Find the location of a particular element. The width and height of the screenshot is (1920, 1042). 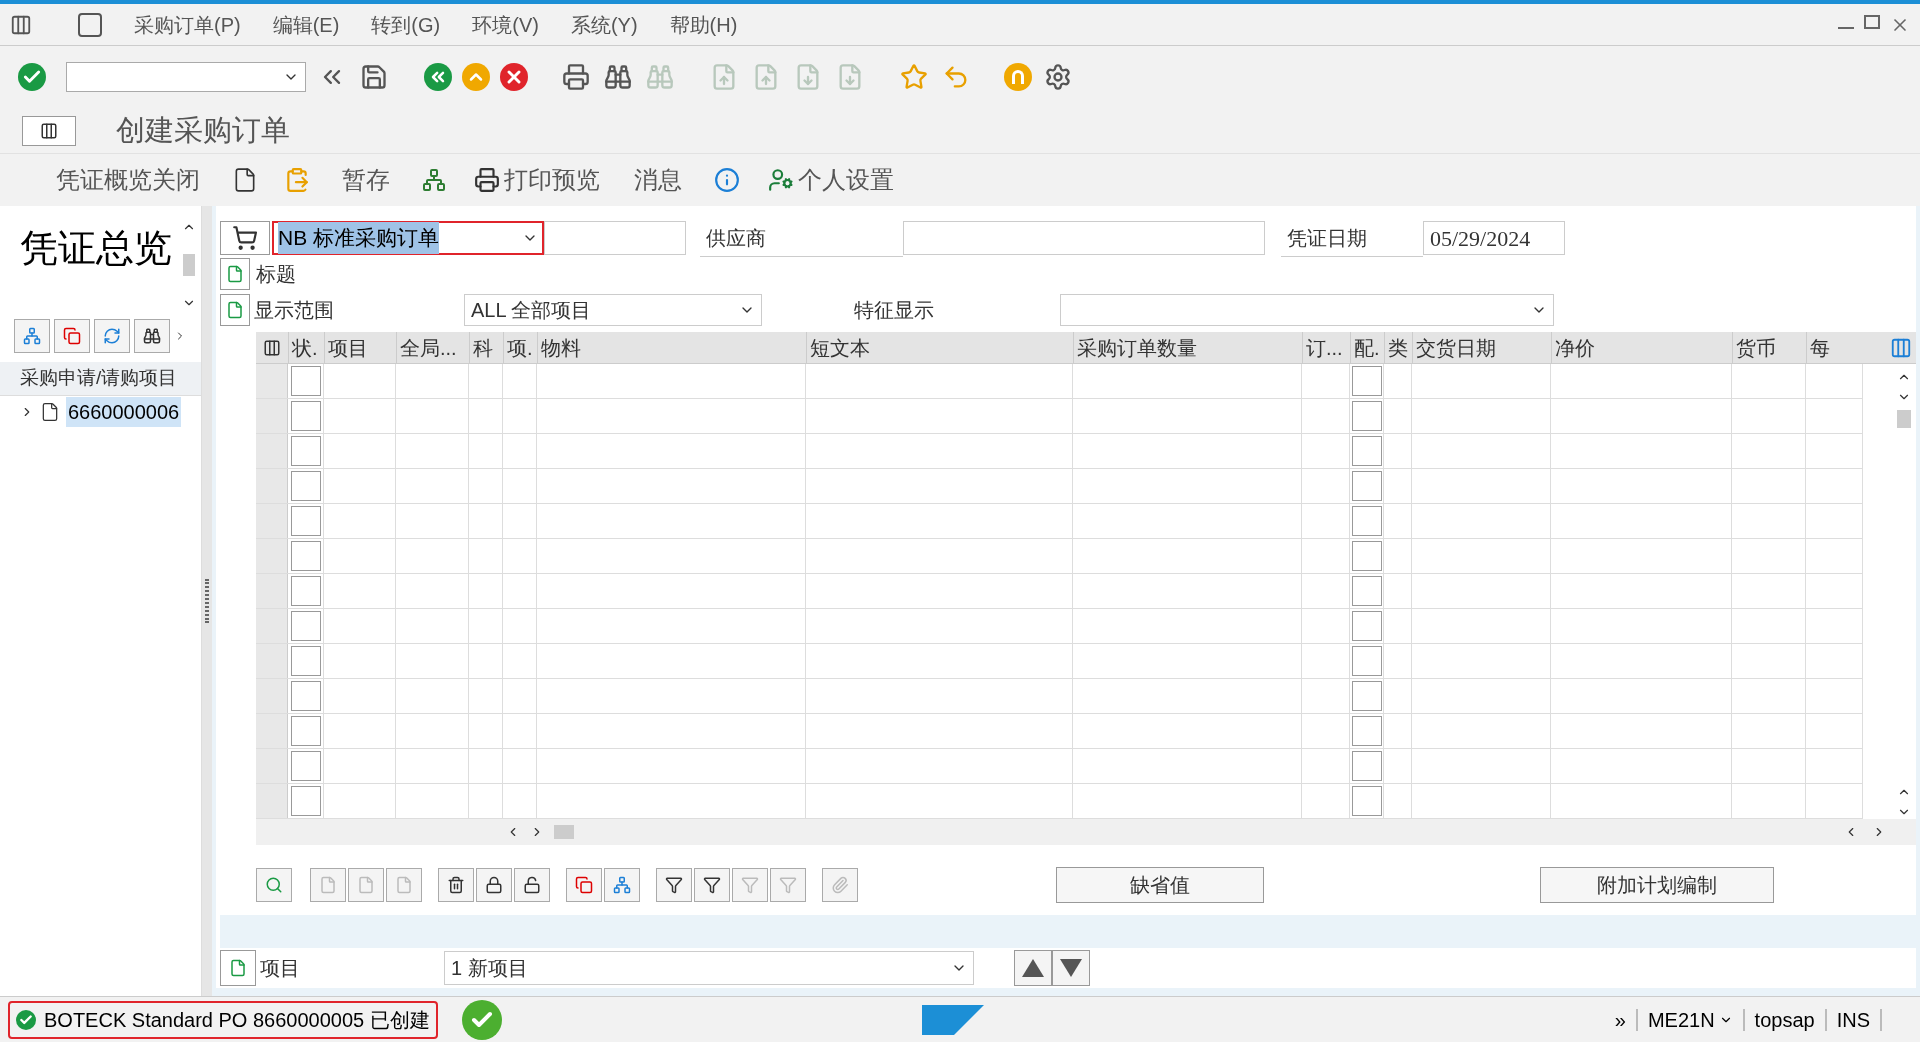

toolbar-button: 打印预览 is located at coordinates (537, 180).